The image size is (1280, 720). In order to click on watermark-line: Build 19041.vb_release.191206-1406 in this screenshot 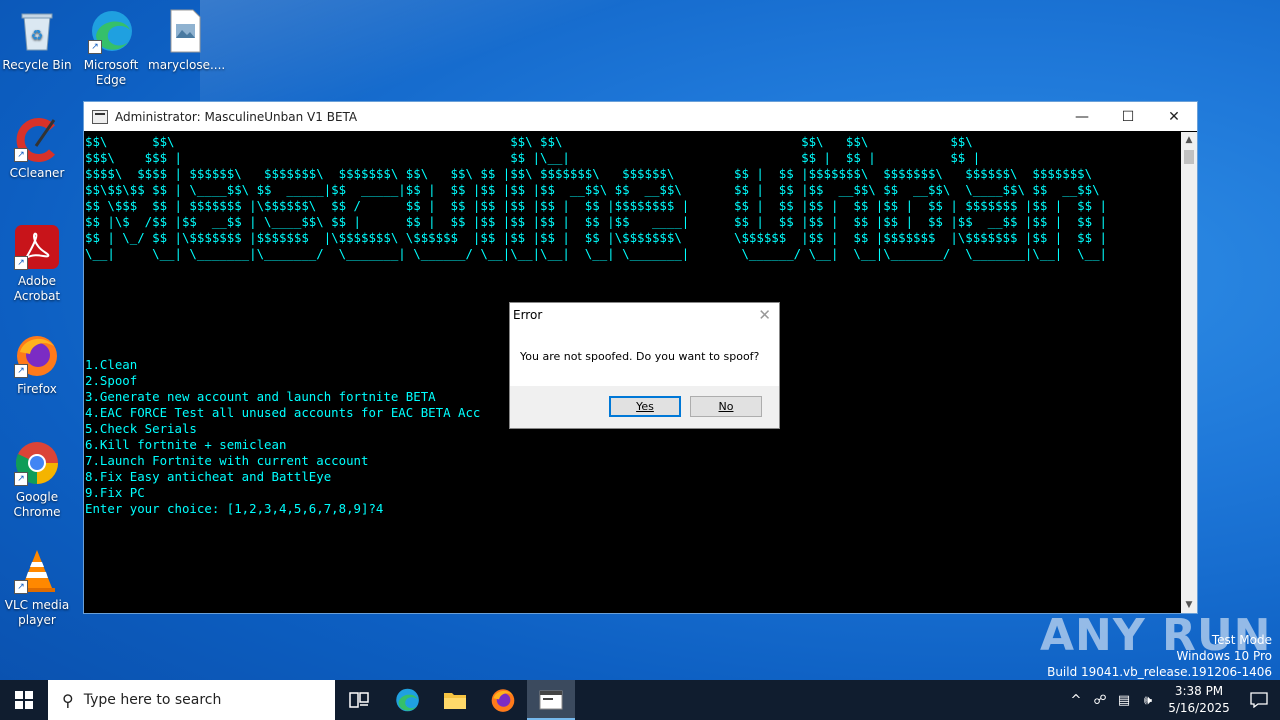, I will do `click(1159, 672)`.